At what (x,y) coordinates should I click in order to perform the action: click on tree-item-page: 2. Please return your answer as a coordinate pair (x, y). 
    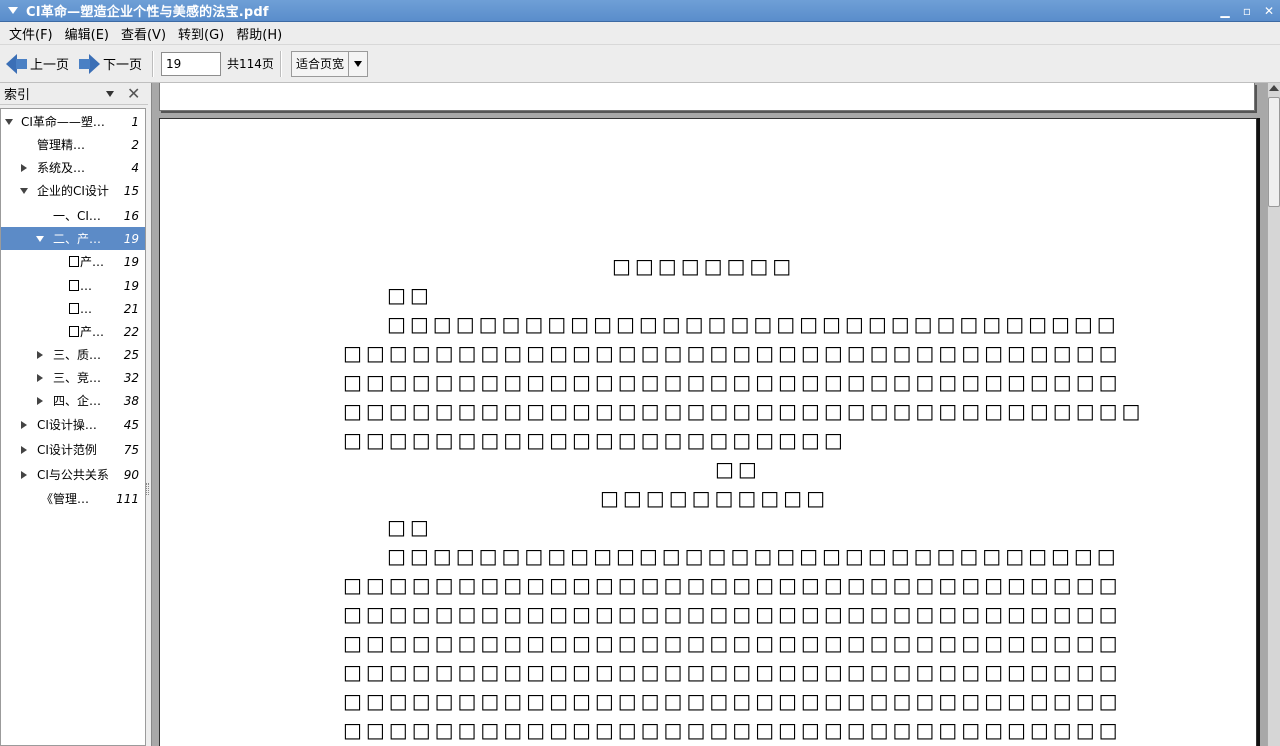
    Looking at the image, I should click on (135, 144).